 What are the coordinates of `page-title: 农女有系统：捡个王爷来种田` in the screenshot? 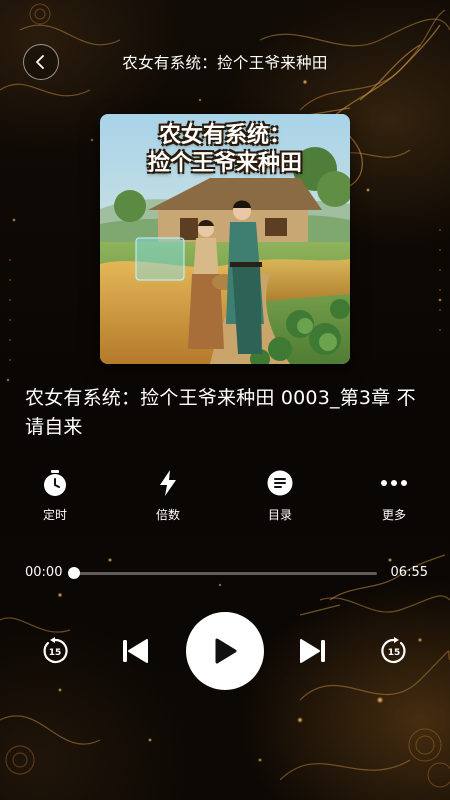 It's located at (225, 63).